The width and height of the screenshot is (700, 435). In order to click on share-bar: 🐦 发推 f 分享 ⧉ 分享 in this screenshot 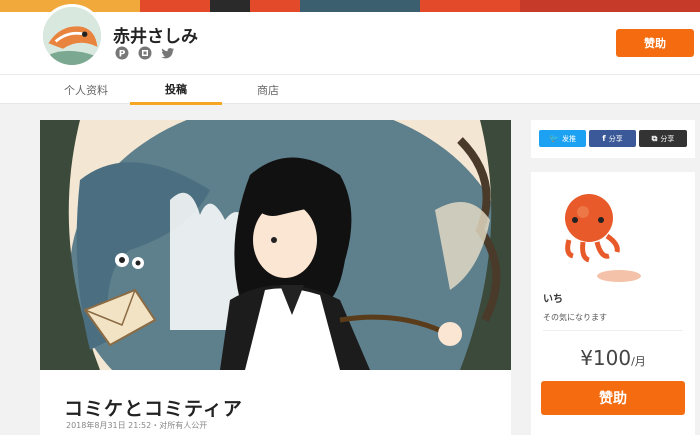, I will do `click(613, 139)`.